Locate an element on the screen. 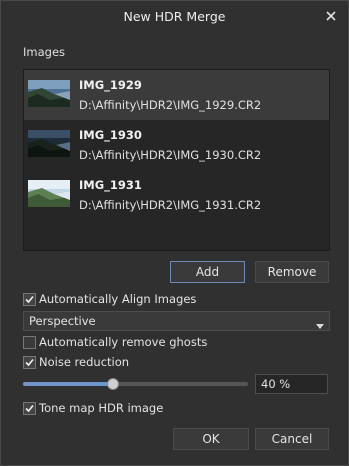 The height and width of the screenshot is (466, 349). align-mode-value: Perspective is located at coordinates (62, 321).